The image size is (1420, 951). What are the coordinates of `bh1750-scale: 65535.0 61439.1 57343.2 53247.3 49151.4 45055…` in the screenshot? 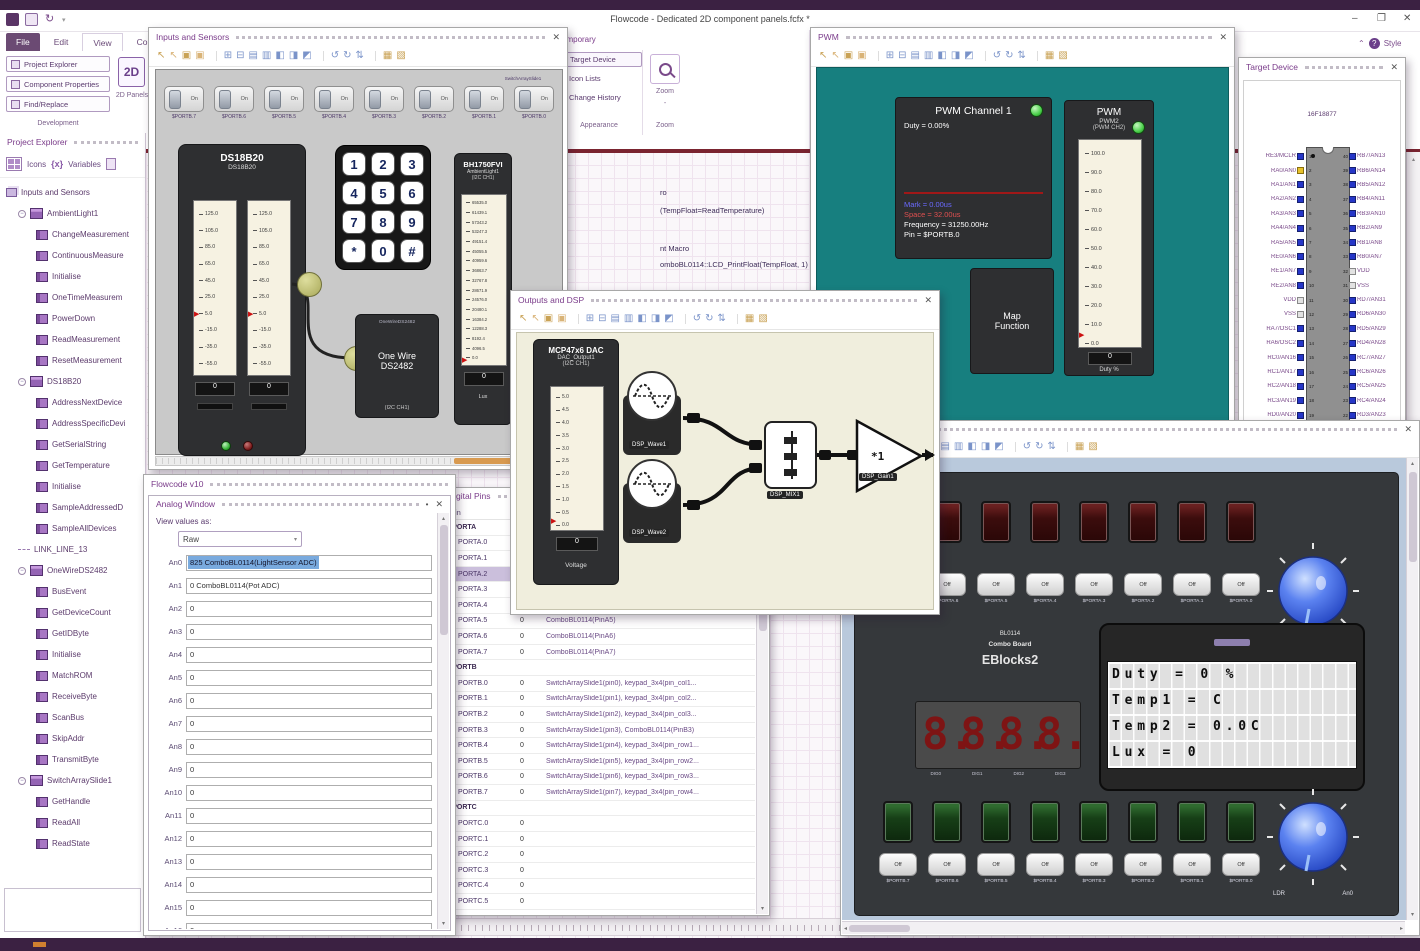 It's located at (484, 280).